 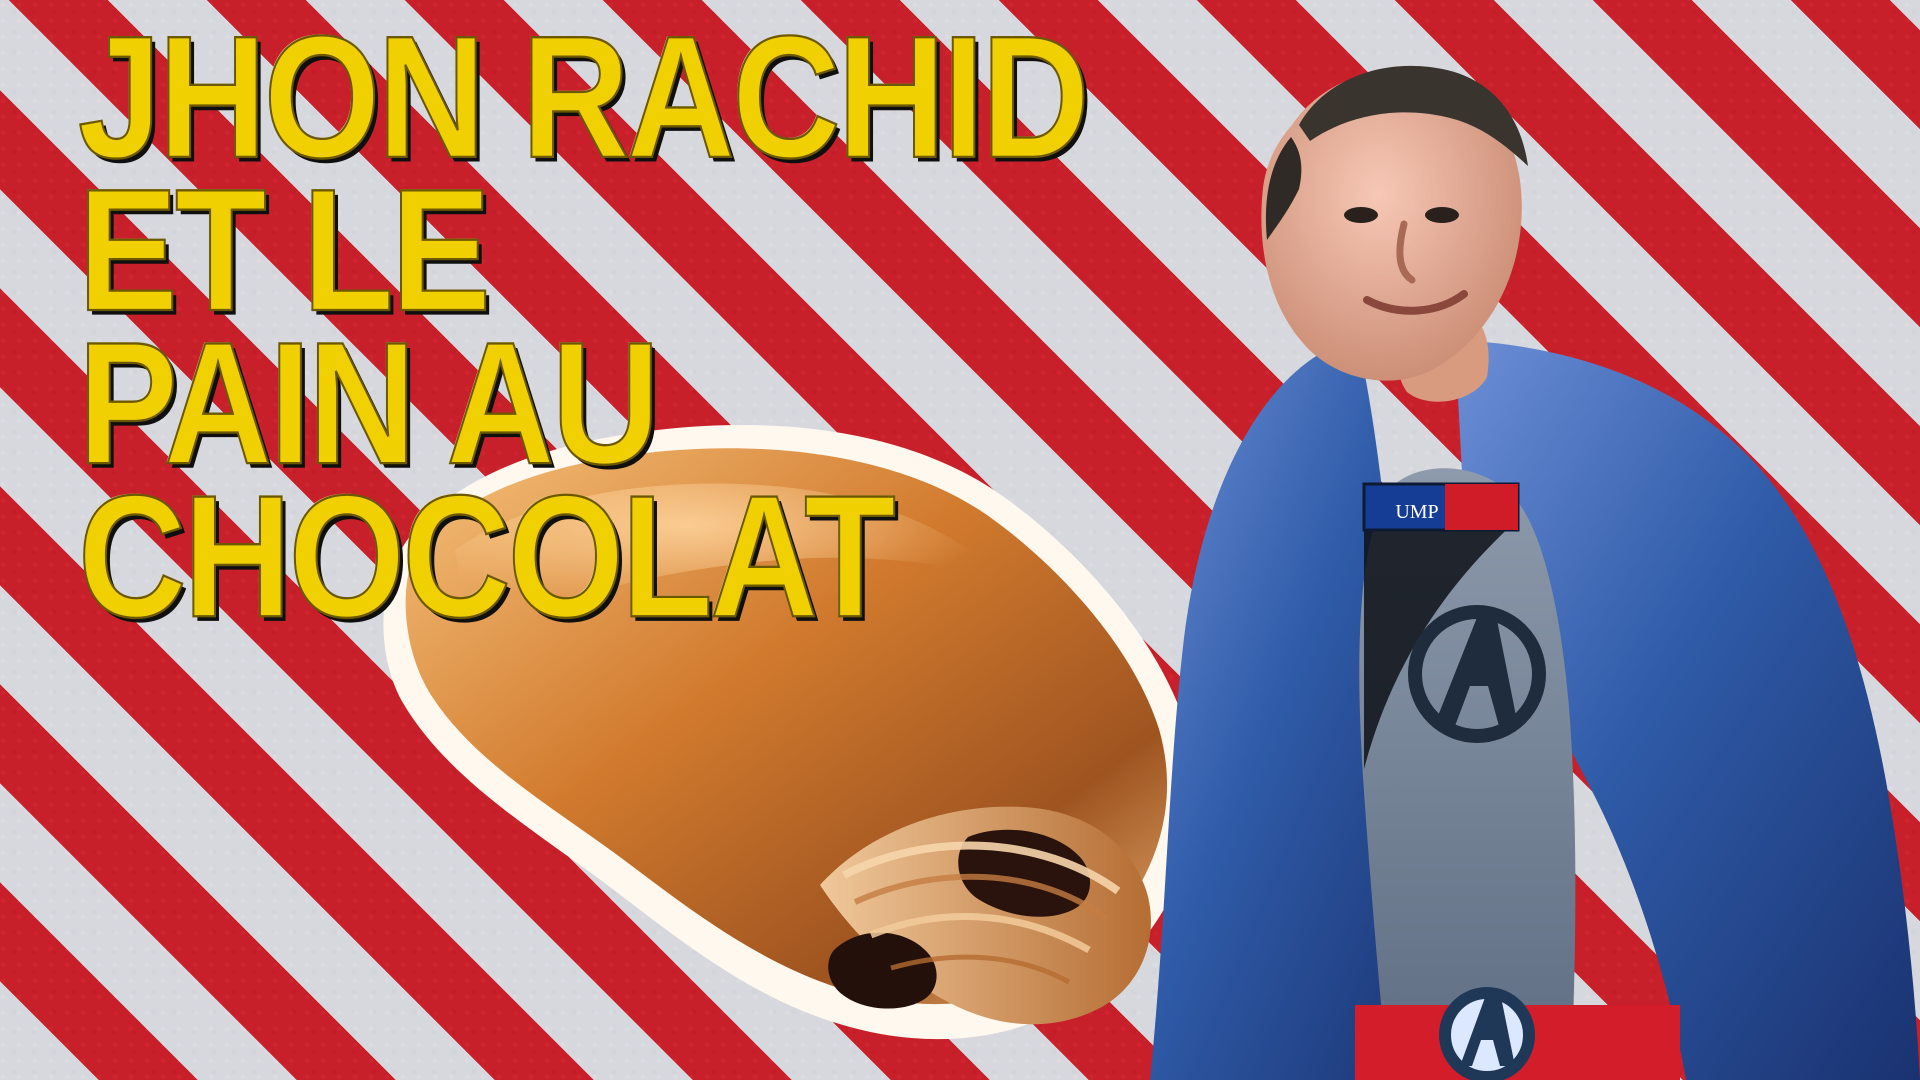 What do you see at coordinates (487, 479) in the screenshot?
I see `headline-line-2: PAIN AU CHOCOLAT` at bounding box center [487, 479].